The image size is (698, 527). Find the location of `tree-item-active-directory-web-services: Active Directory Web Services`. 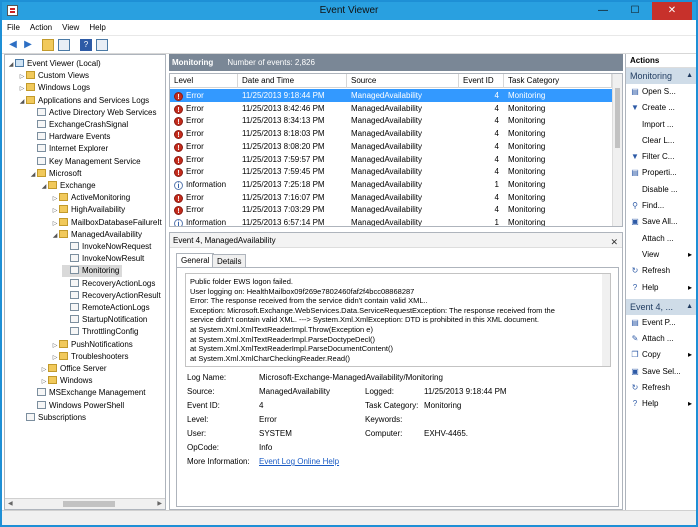

tree-item-active-directory-web-services: Active Directory Web Services is located at coordinates (92, 113).